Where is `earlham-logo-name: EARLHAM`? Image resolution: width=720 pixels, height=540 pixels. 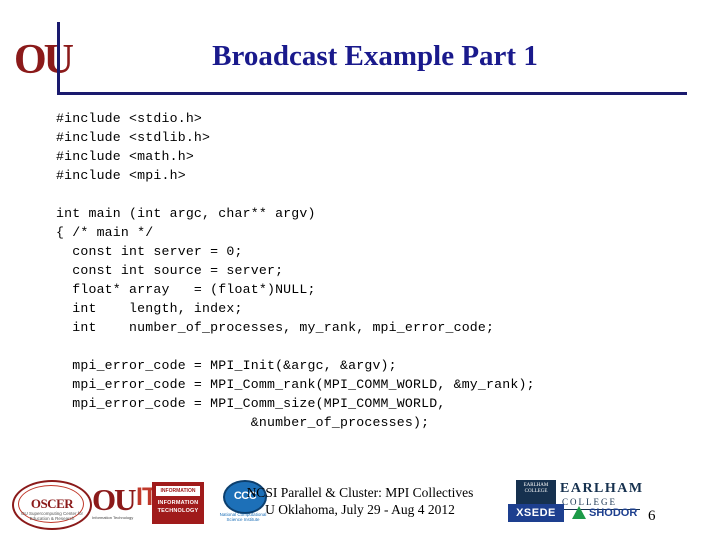 earlham-logo-name: EARLHAM is located at coordinates (602, 488).